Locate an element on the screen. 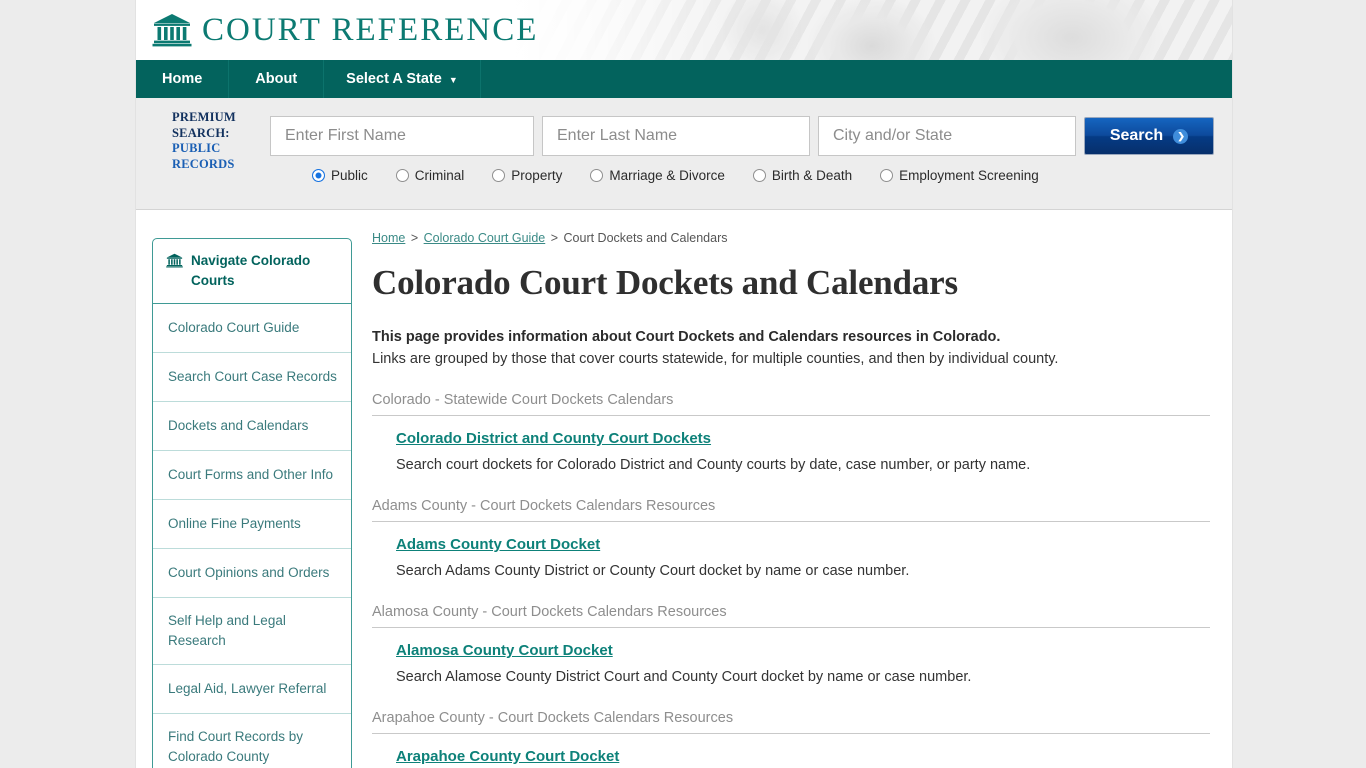 This screenshot has width=1366, height=768. radio-label-property: Property is located at coordinates (537, 175).